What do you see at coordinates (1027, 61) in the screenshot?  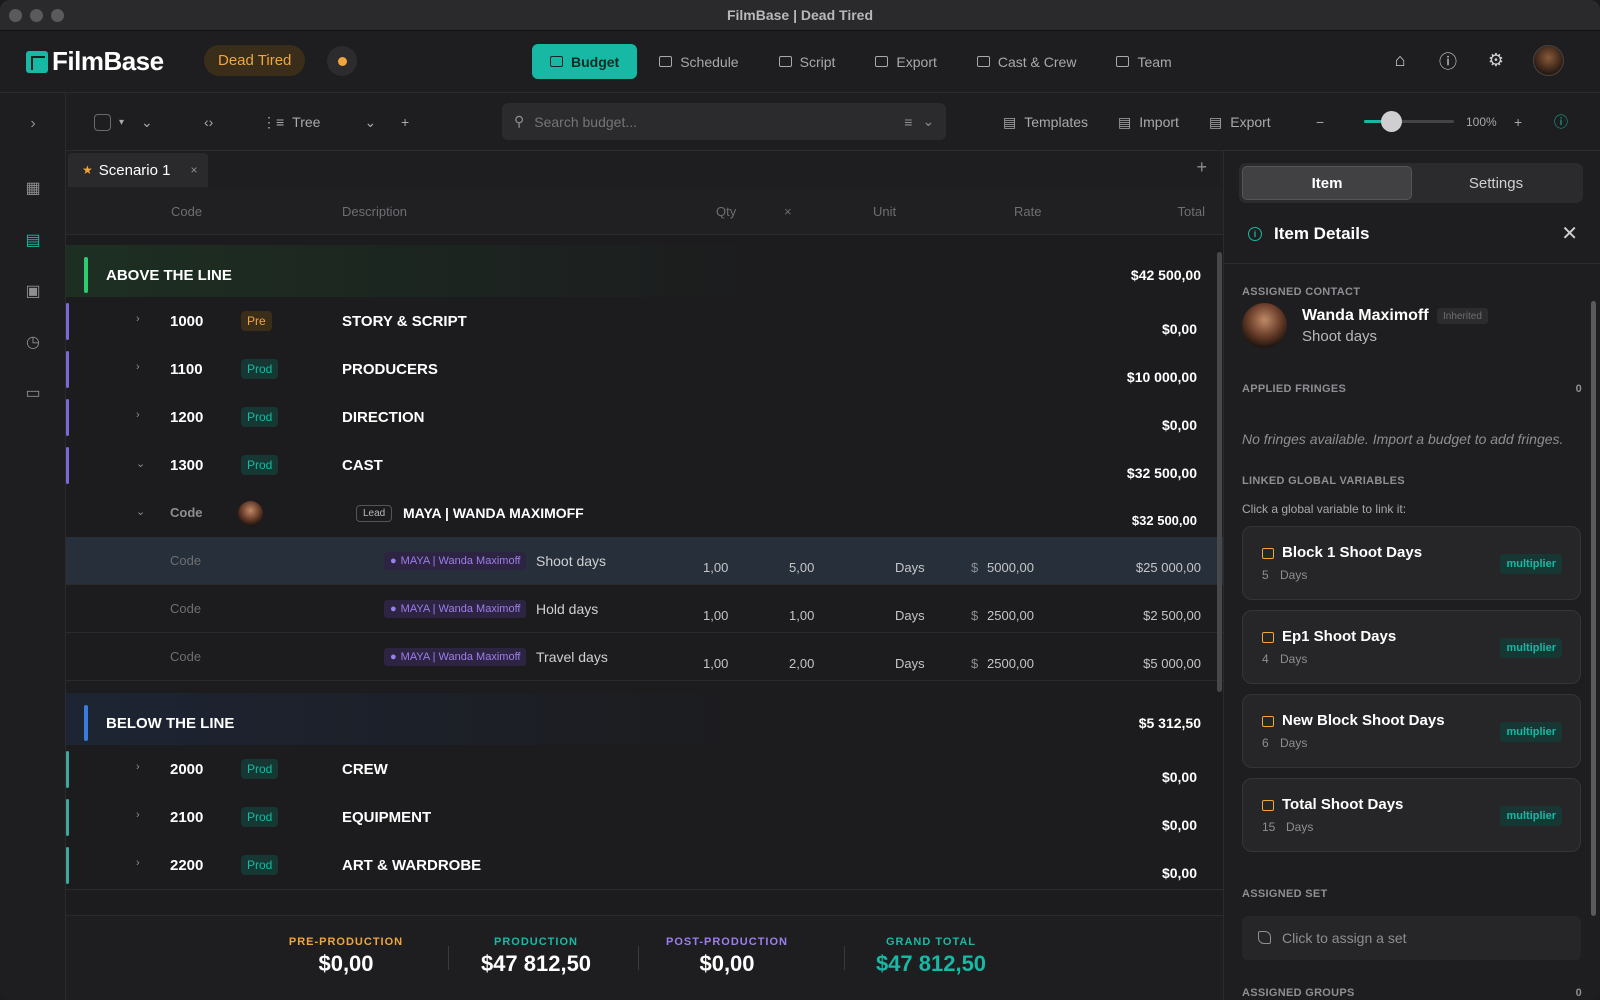 I see `tab-cast-crew: Cast & Crew` at bounding box center [1027, 61].